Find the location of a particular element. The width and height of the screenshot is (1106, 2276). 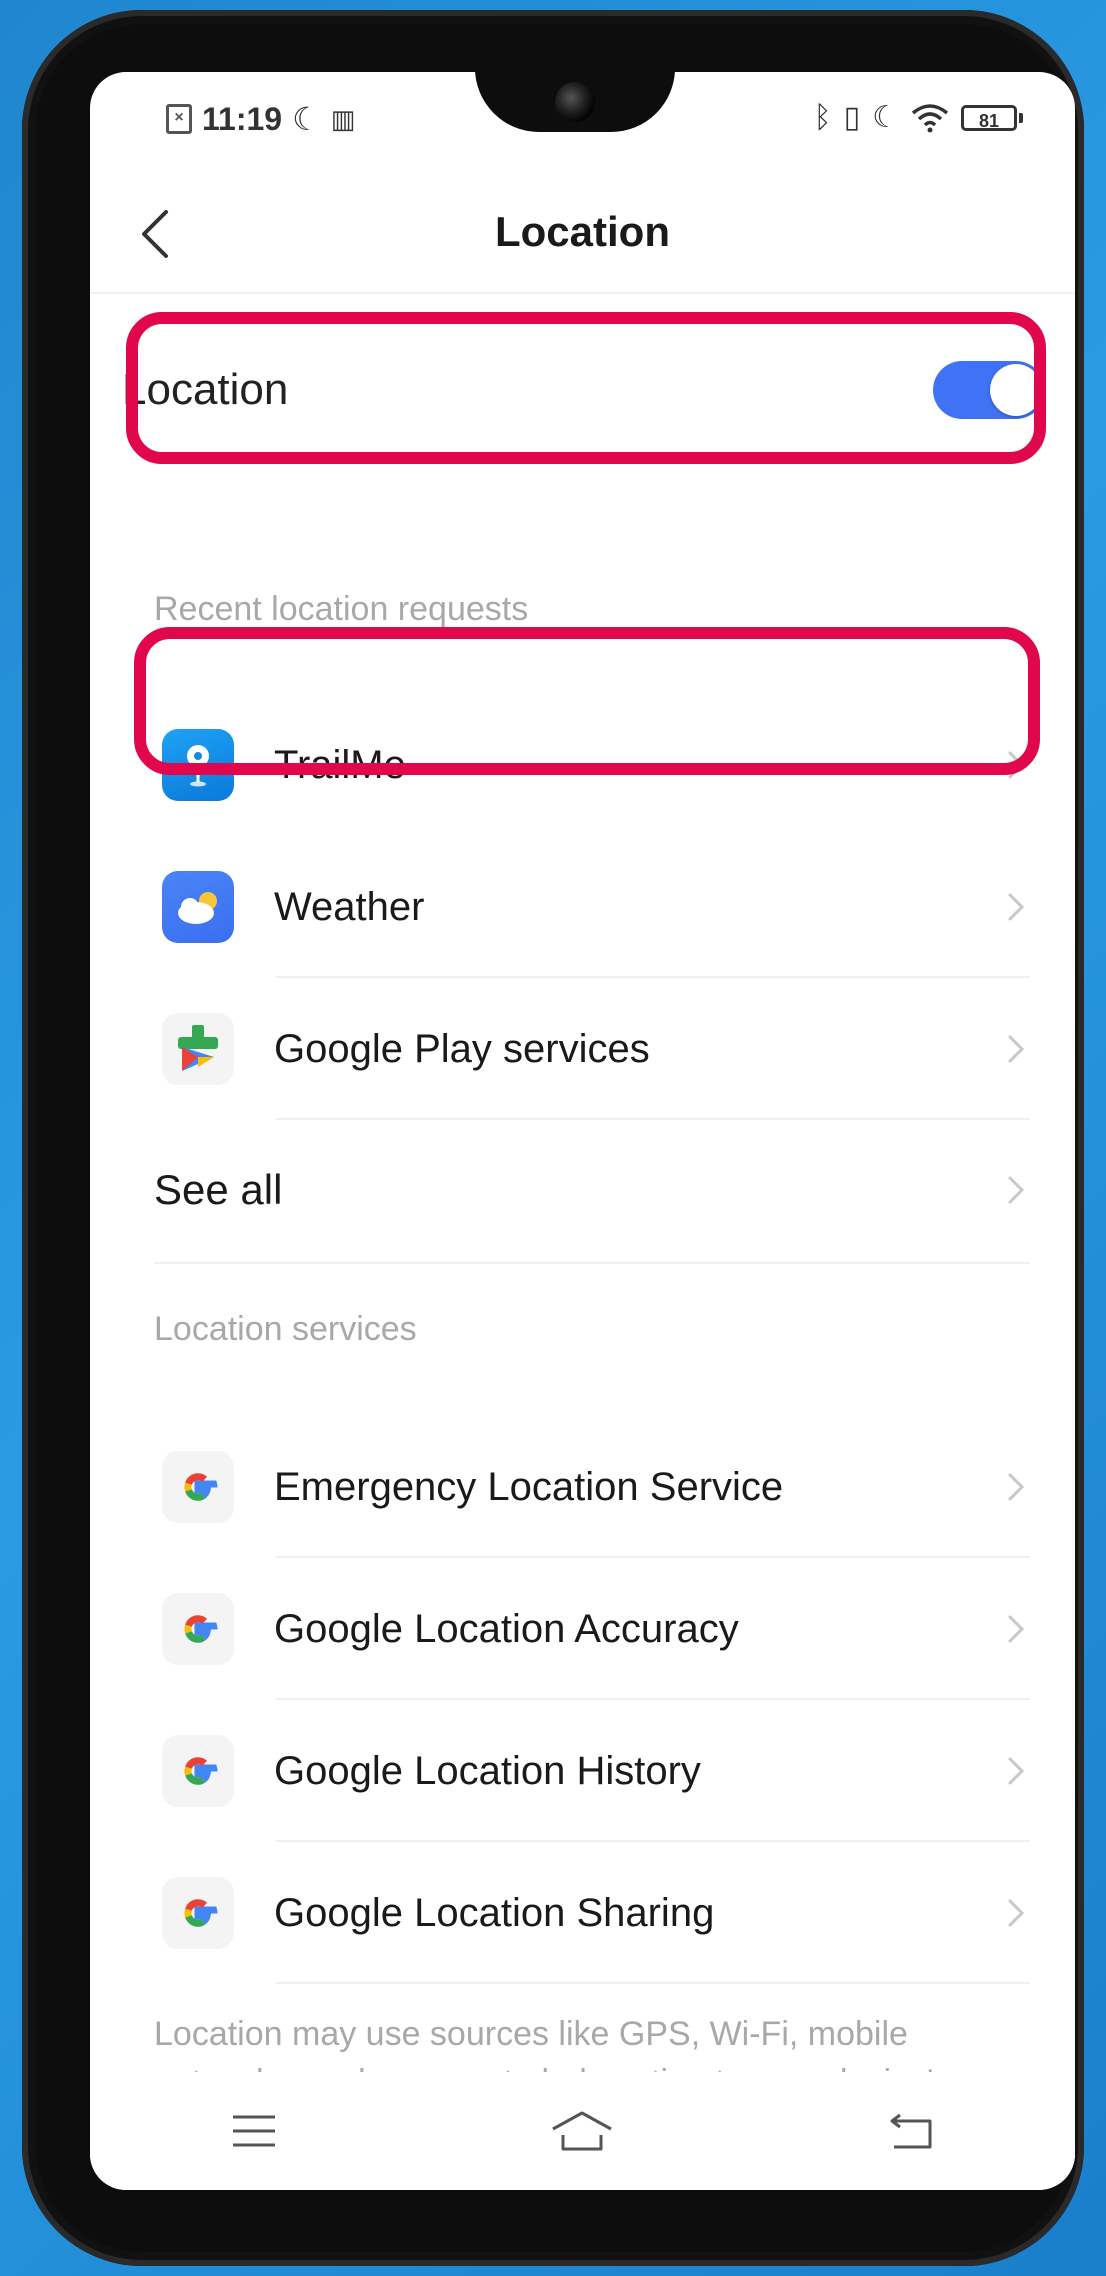

page-title: Location is located at coordinates (582, 231).